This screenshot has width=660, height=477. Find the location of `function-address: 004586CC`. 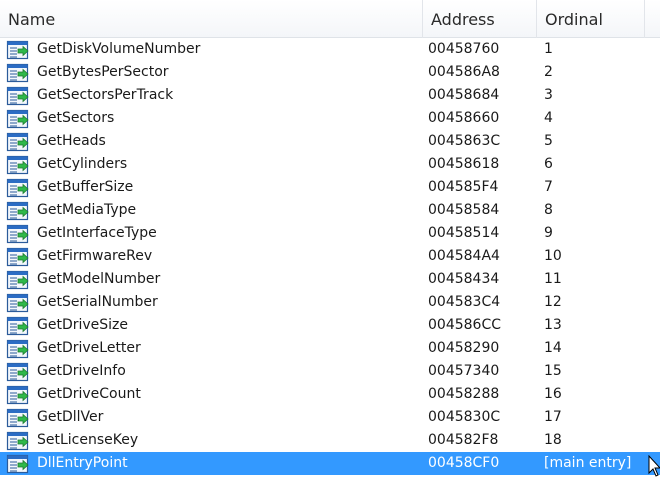

function-address: 004586CC is located at coordinates (464, 325).